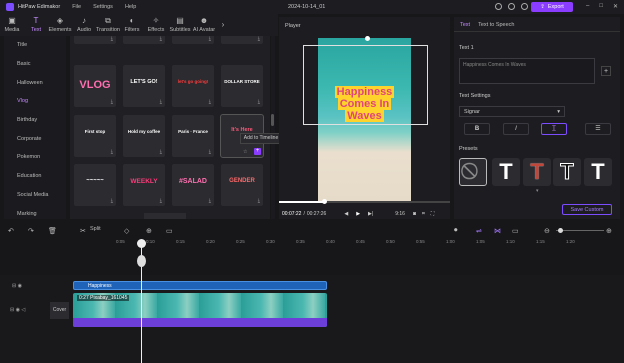 The width and height of the screenshot is (624, 363). Describe the element at coordinates (400, 214) in the screenshot. I see `aspect-ratio-select: 9:16` at that location.